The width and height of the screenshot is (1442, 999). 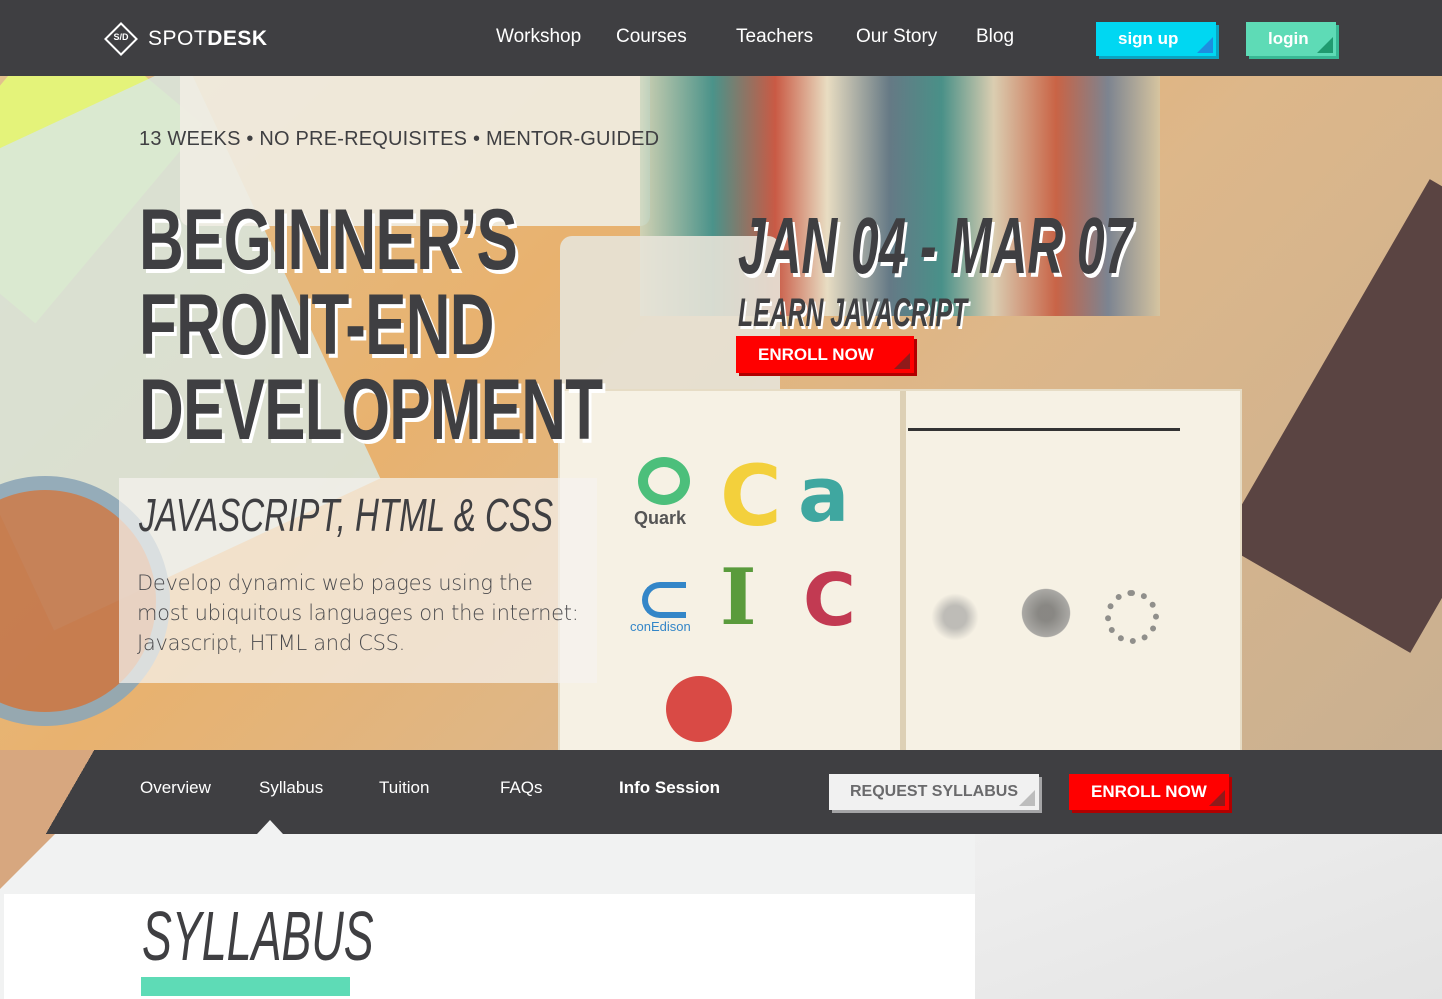 I want to click on enroll-now-subnav-button: ENROLL NOW, so click(x=1149, y=792).